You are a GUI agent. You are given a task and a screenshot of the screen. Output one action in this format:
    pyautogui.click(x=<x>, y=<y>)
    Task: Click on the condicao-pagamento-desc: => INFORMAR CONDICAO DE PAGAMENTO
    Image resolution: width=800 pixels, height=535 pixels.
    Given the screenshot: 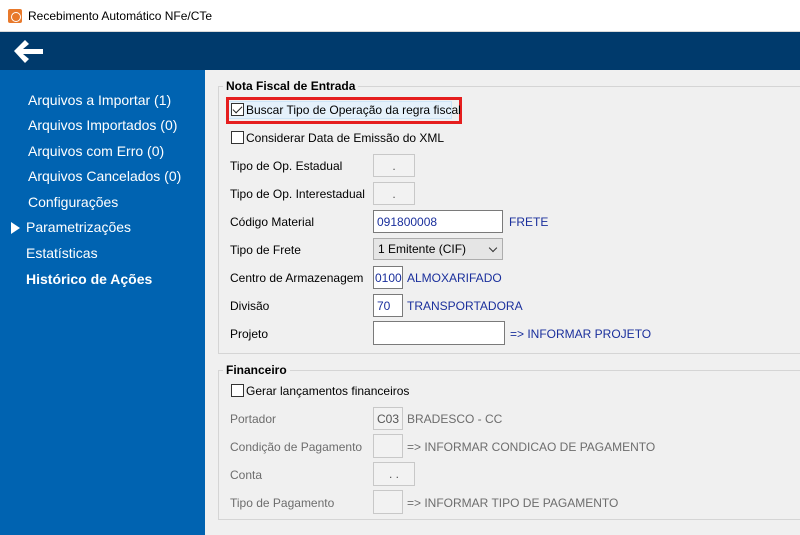 What is the action you would take?
    pyautogui.click(x=531, y=447)
    